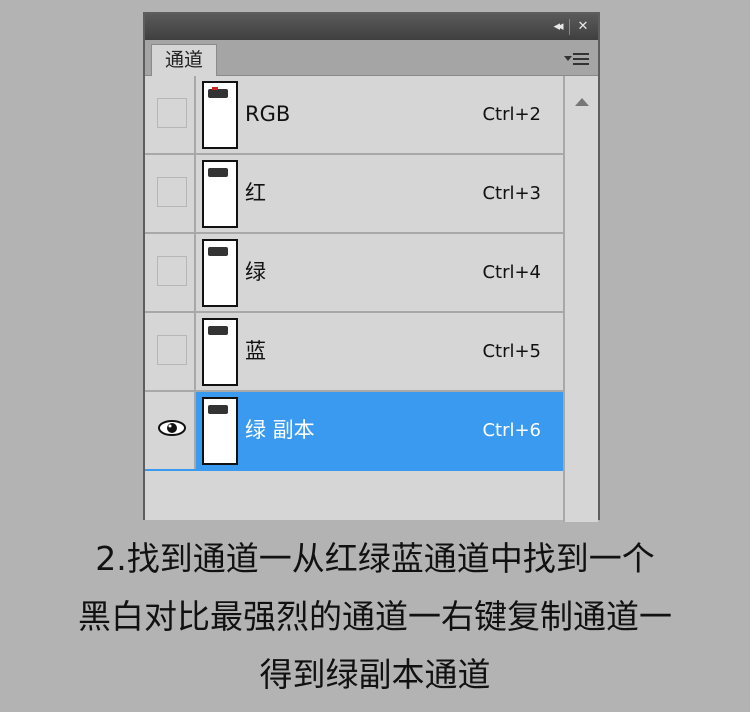 The image size is (750, 712). Describe the element at coordinates (255, 193) in the screenshot. I see `channel-name: 红` at that location.